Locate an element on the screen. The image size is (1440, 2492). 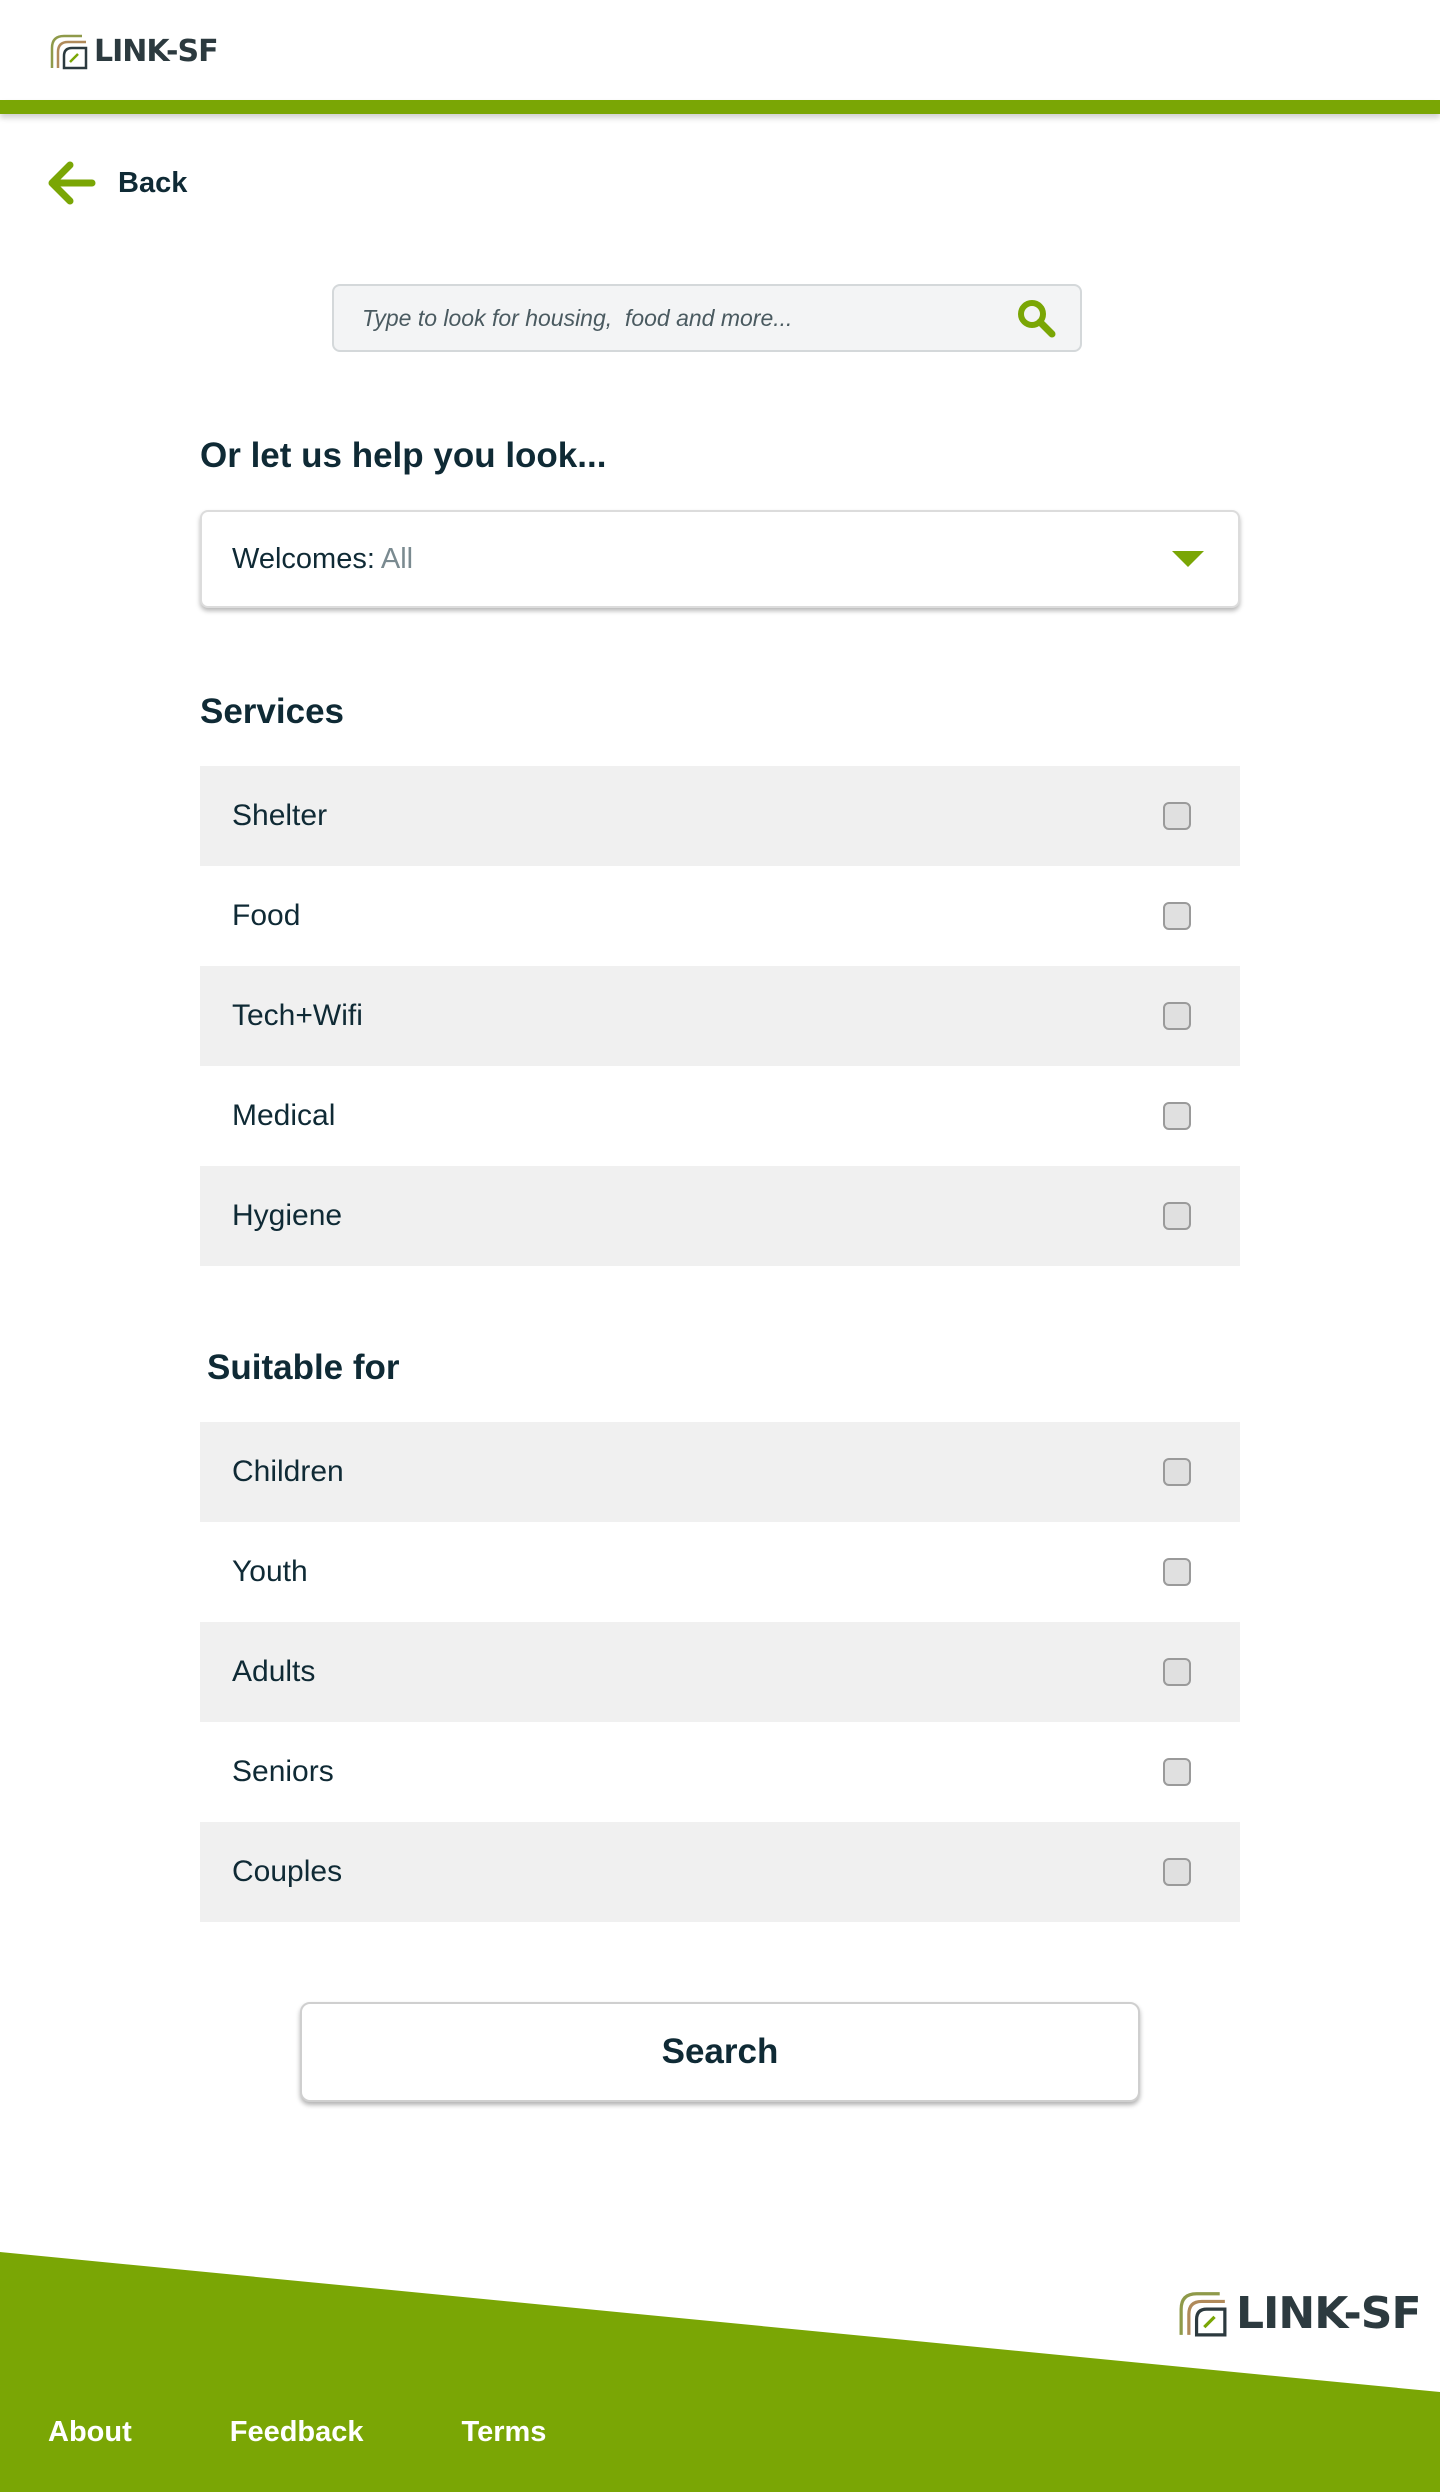
service-option-medical: Medical is located at coordinates (720, 1116).